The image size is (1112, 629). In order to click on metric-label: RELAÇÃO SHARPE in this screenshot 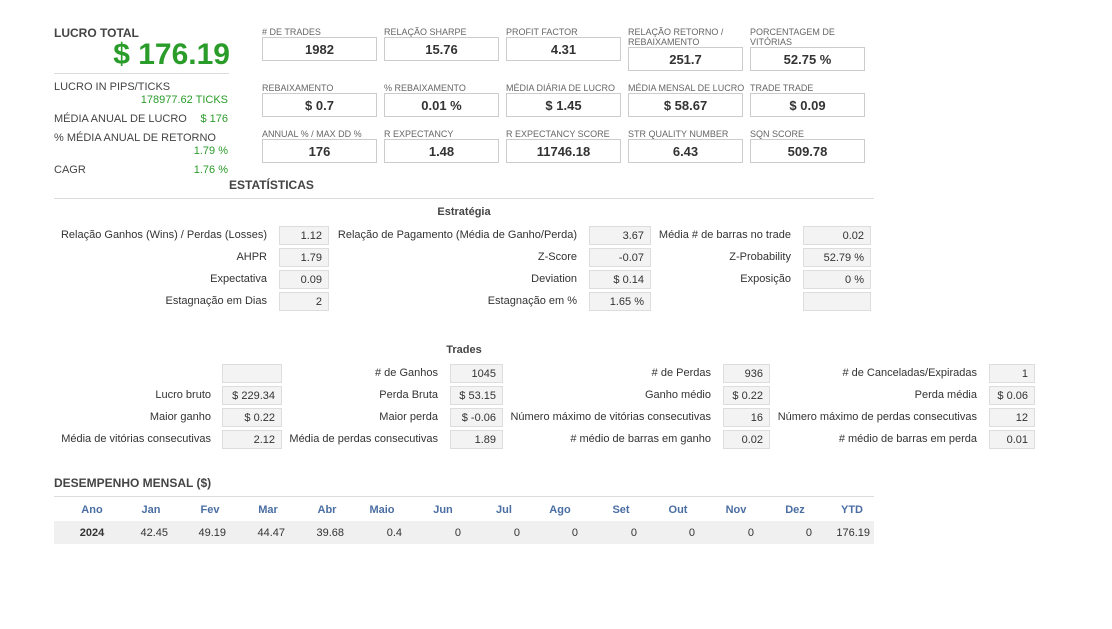, I will do `click(425, 32)`.